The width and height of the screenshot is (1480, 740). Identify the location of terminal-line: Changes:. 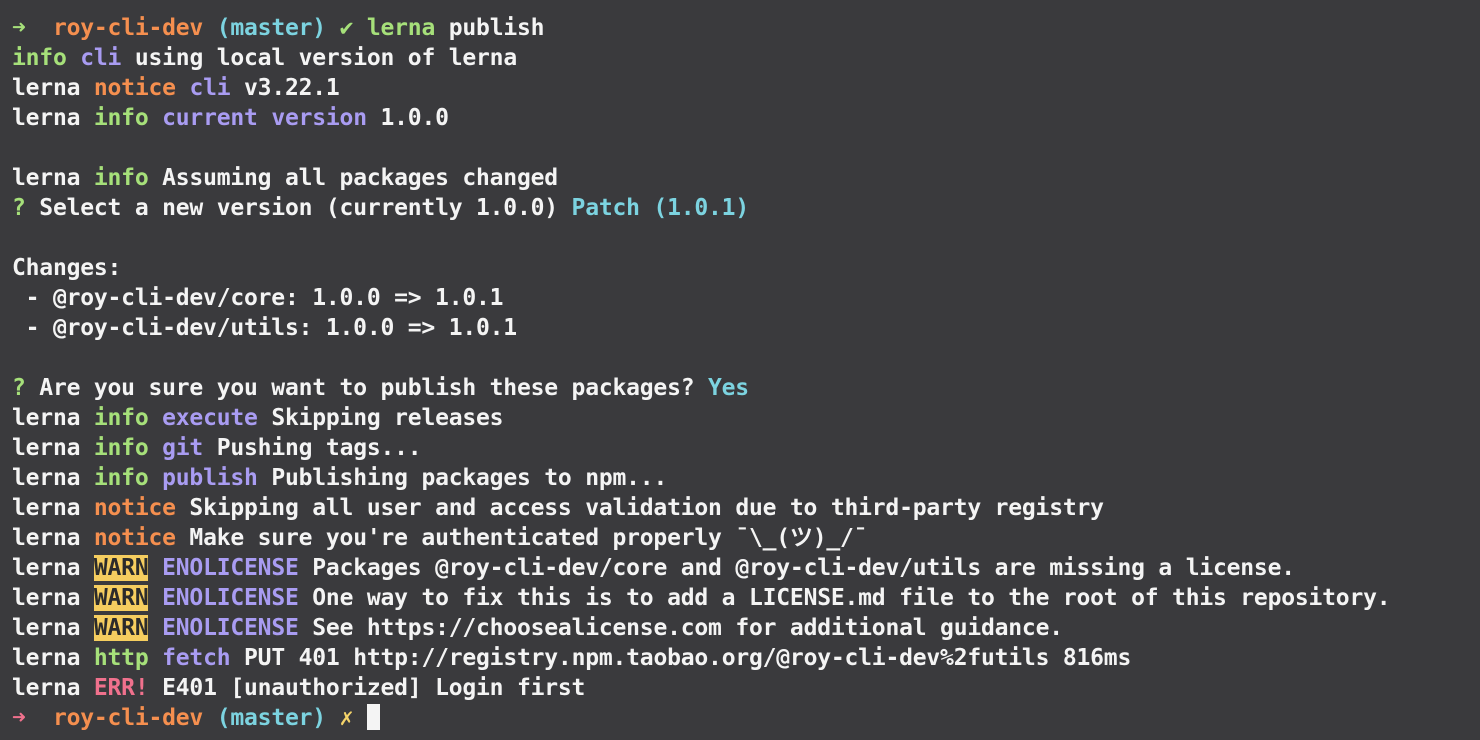
(746, 268).